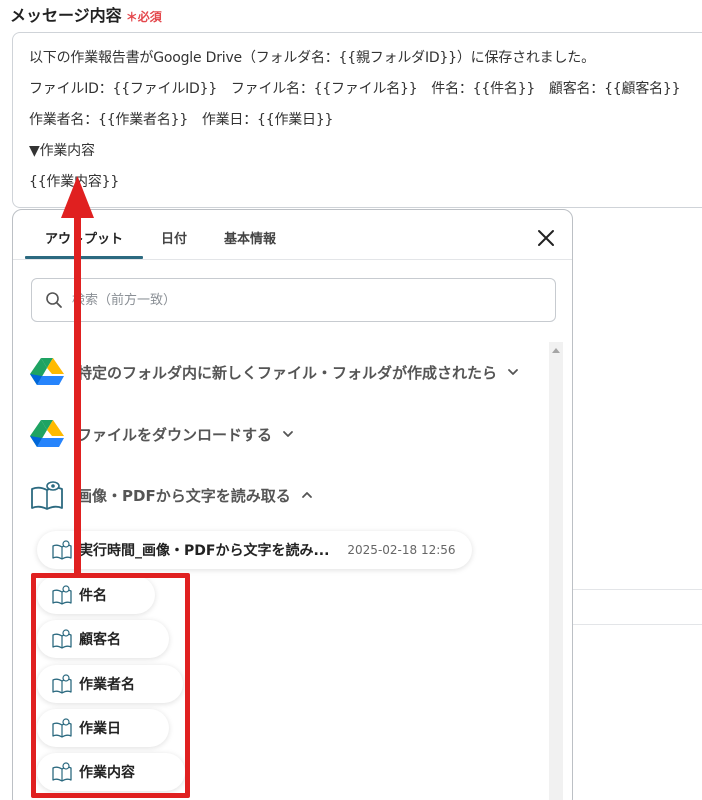 Image resolution: width=702 pixels, height=800 pixels. Describe the element at coordinates (84, 257) in the screenshot. I see `active-tab-indicator` at that location.